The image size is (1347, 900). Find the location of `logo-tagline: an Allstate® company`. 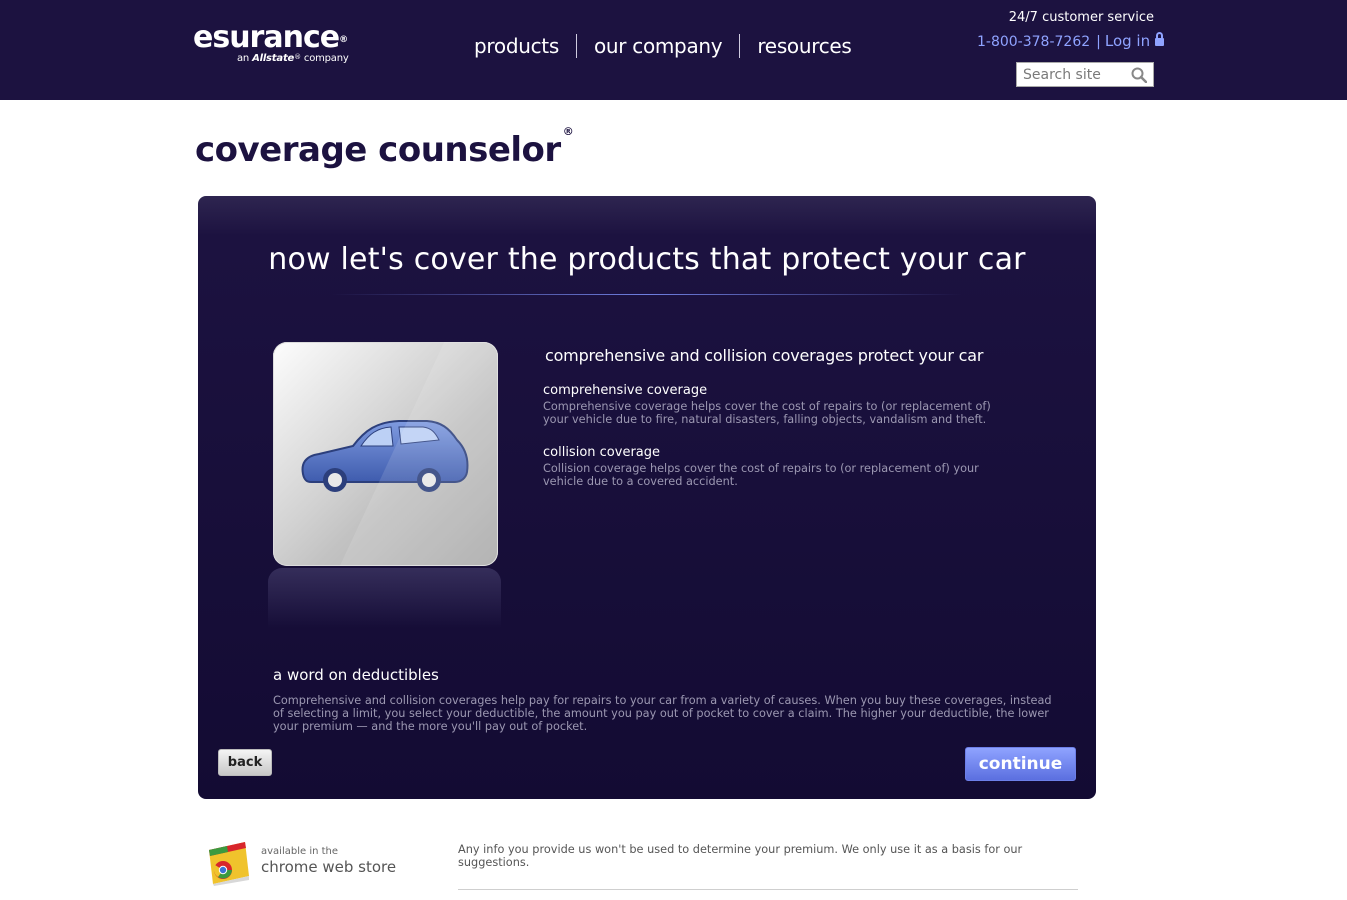

logo-tagline: an Allstate® company is located at coordinates (293, 58).